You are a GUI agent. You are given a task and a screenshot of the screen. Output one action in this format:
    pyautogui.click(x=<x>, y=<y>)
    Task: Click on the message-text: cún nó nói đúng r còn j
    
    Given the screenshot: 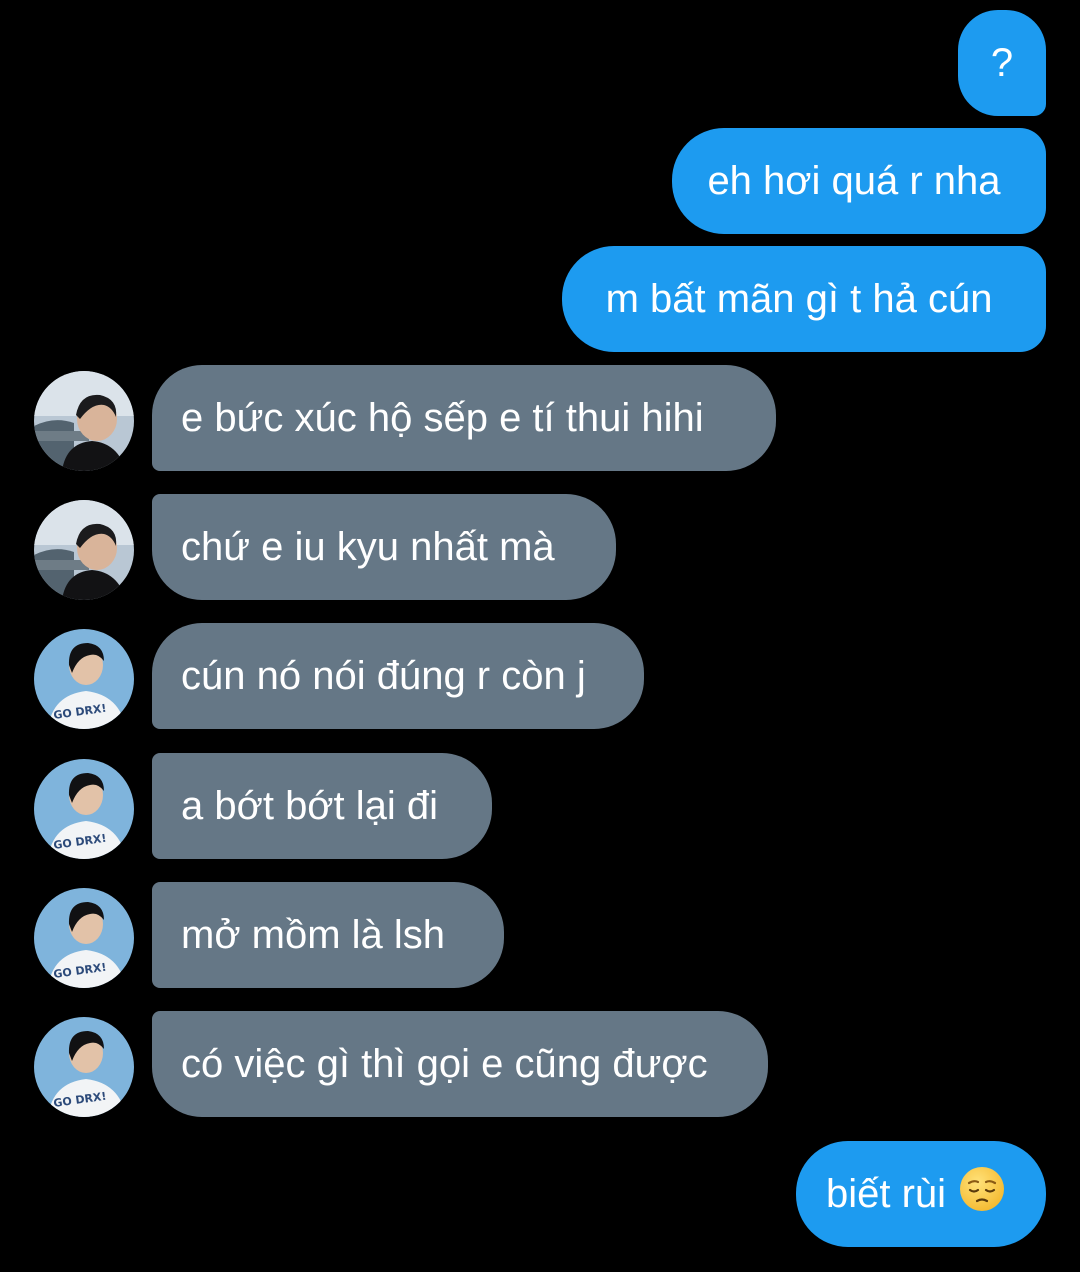 What is the action you would take?
    pyautogui.click(x=383, y=675)
    